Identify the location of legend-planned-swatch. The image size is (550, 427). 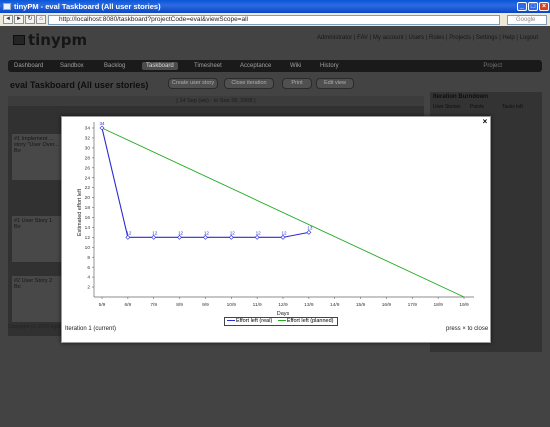
(281, 321).